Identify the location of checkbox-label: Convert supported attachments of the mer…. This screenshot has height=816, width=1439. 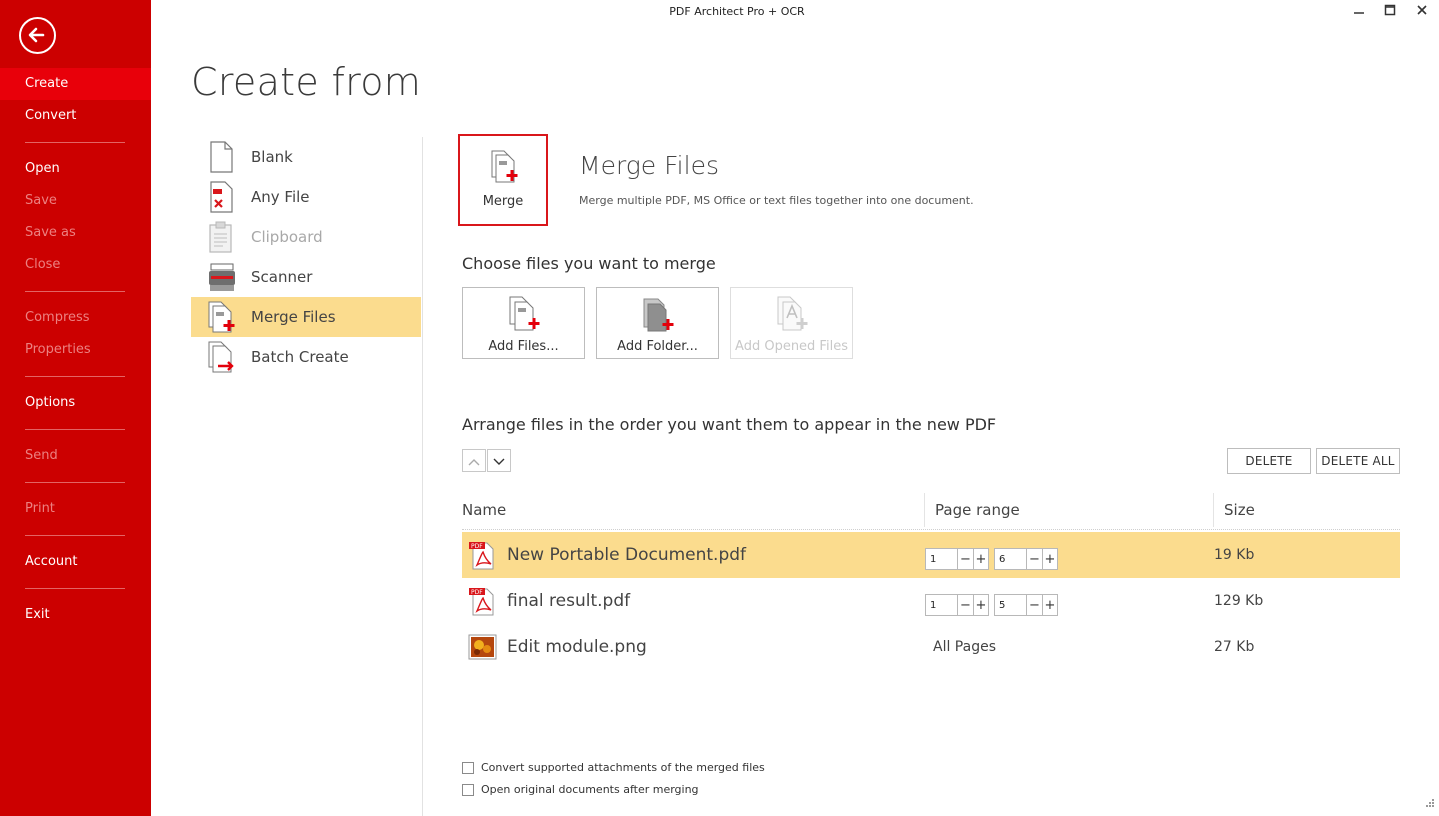
(623, 767).